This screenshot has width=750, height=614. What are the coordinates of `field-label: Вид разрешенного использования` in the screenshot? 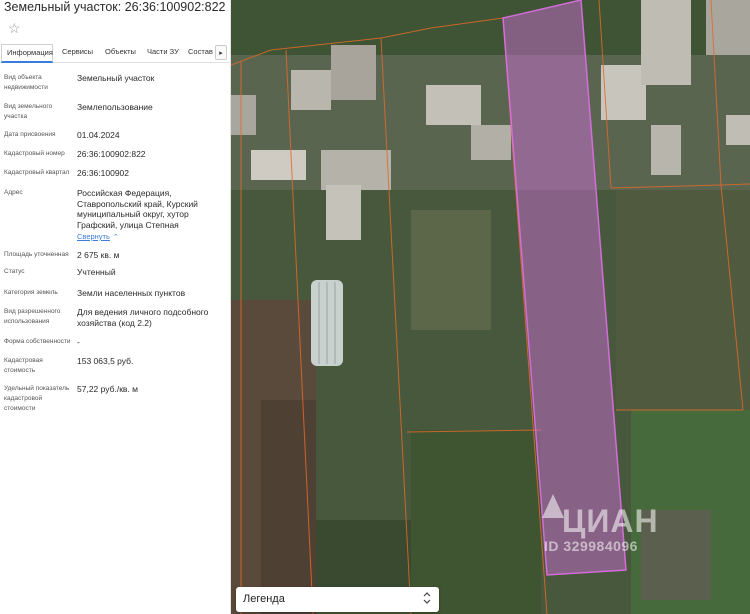 It's located at (32, 316).